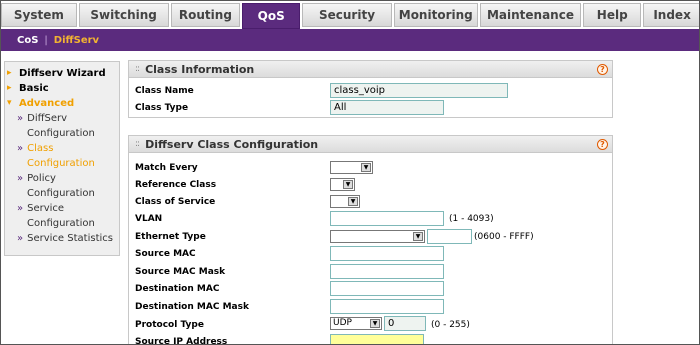  What do you see at coordinates (170, 237) in the screenshot?
I see `ethernet-type-label: Ethernet Type` at bounding box center [170, 237].